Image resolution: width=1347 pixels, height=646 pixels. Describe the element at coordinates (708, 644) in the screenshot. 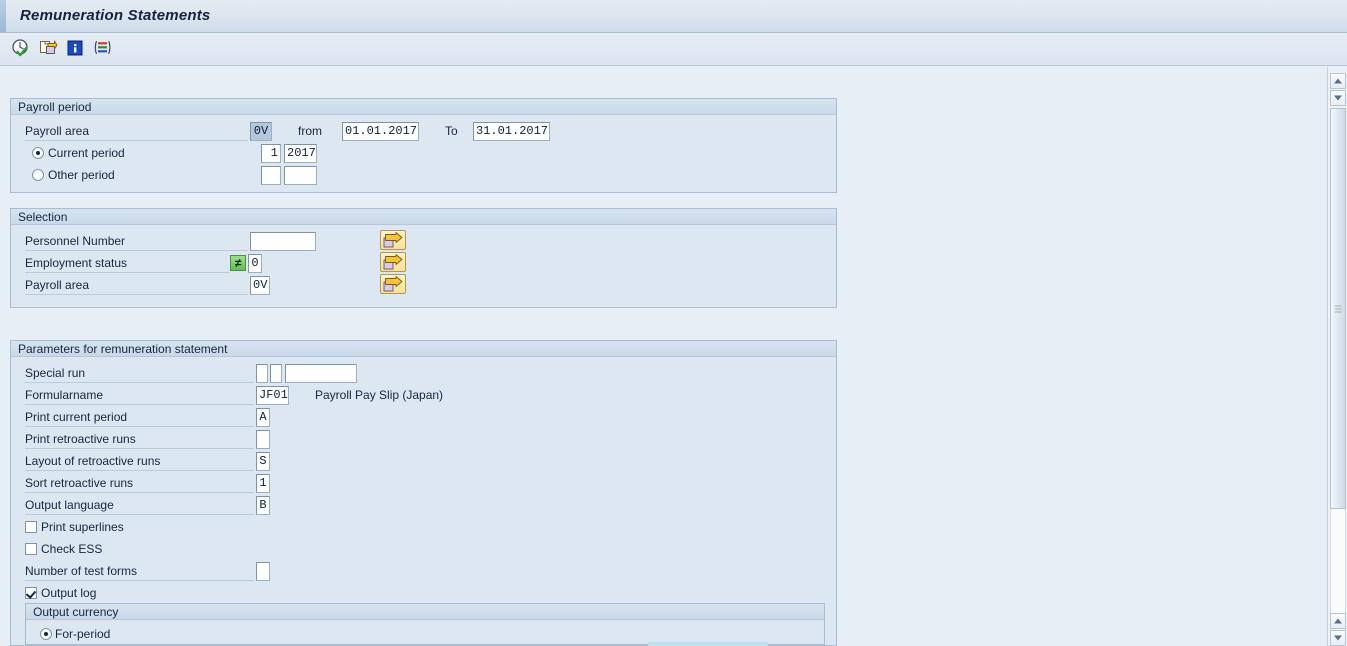

I see `horizontal-scrollbar-thumb` at that location.